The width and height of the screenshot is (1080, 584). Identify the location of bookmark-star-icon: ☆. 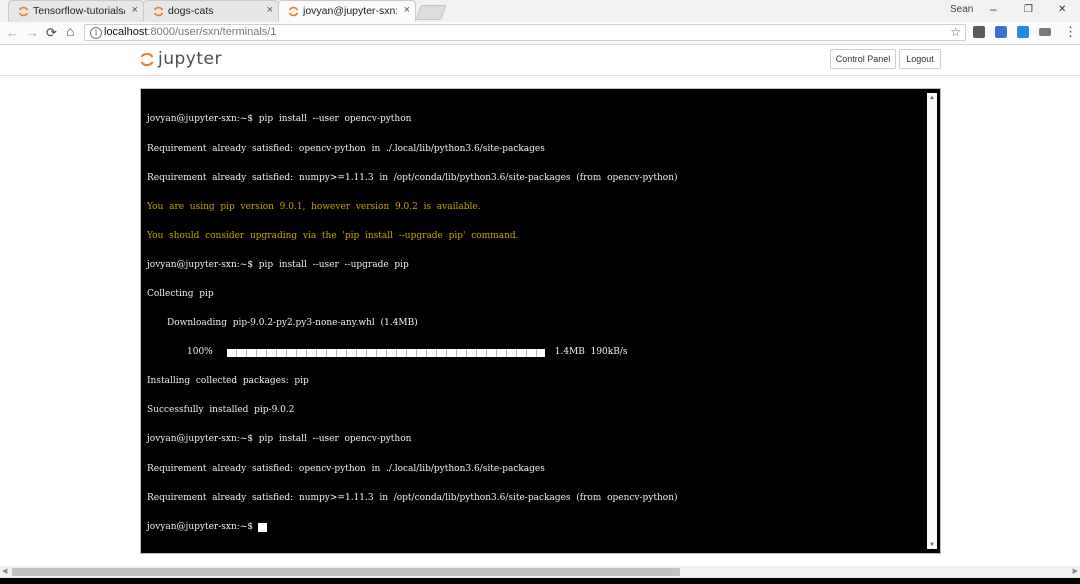
(955, 32).